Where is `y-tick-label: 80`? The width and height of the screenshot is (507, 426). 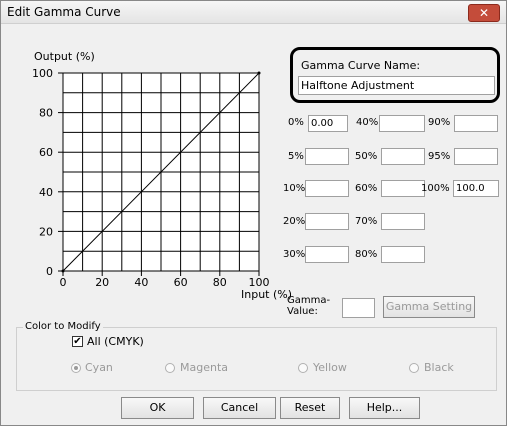
y-tick-label: 80 is located at coordinates (46, 113).